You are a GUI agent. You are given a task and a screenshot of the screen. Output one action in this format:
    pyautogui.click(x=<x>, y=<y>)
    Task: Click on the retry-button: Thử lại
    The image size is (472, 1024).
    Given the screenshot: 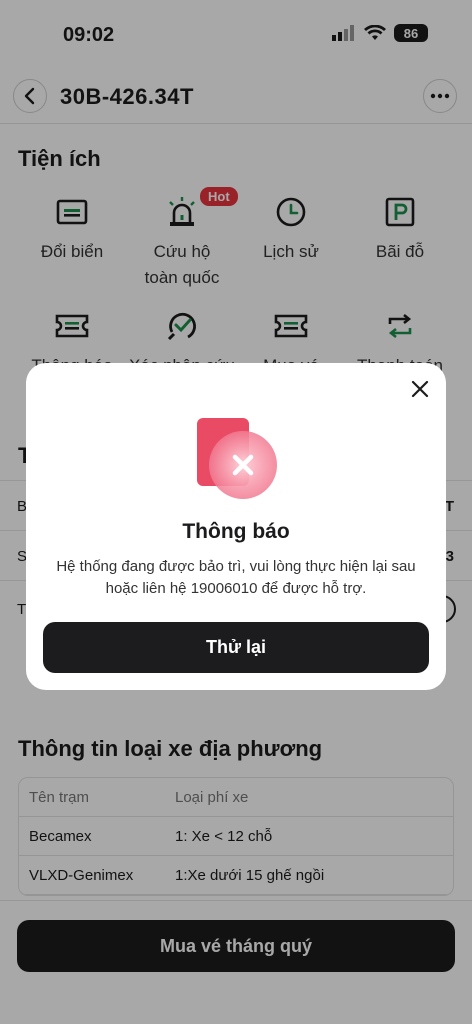 What is the action you would take?
    pyautogui.click(x=236, y=647)
    